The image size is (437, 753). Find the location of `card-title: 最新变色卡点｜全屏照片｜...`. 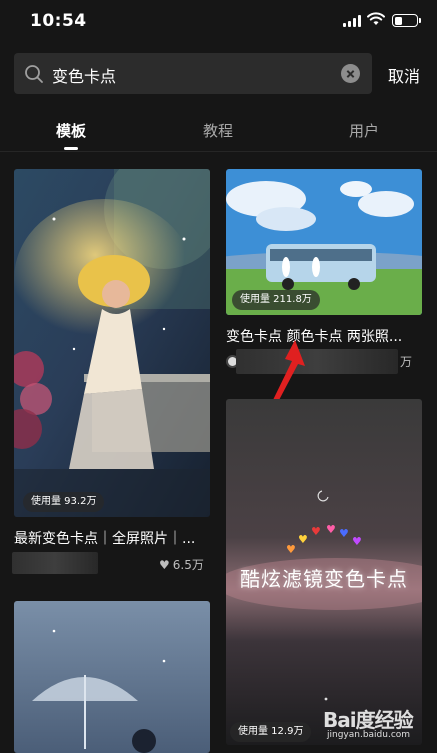

card-title: 最新变色卡点｜全屏照片｜... is located at coordinates (112, 538).